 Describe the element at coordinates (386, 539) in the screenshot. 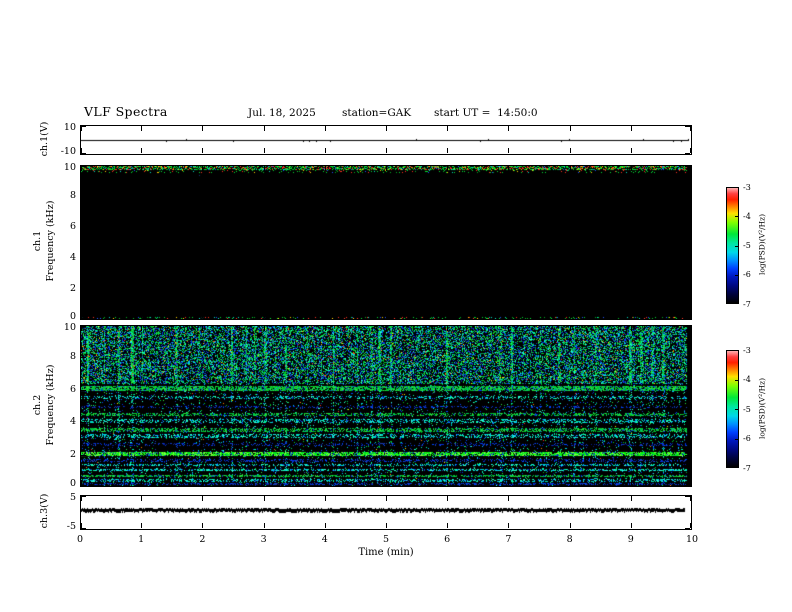

I see `x-tick-label: 5` at that location.